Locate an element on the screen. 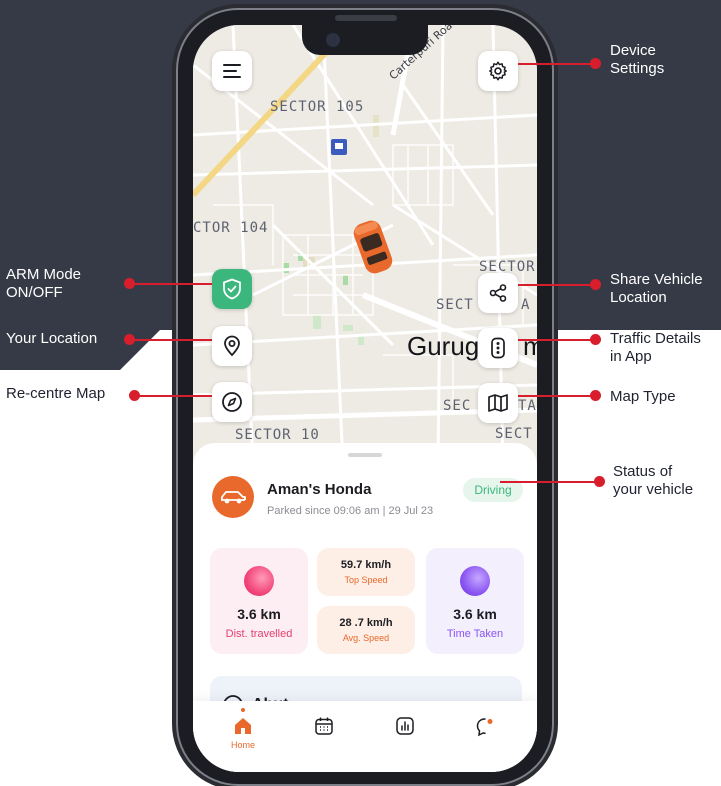 The width and height of the screenshot is (721, 786). shield-icon is located at coordinates (232, 289).